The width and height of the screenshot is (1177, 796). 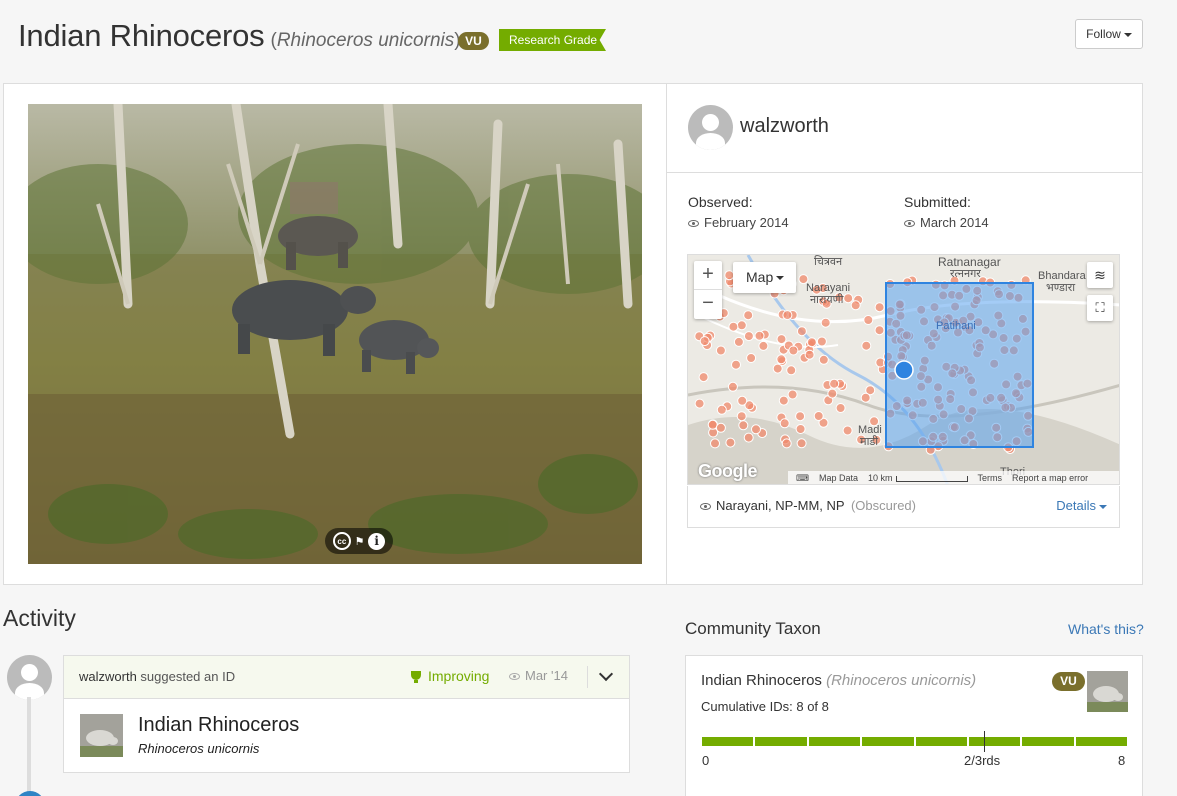 What do you see at coordinates (1107, 691) in the screenshot?
I see `community-taxon-thumbnail` at bounding box center [1107, 691].